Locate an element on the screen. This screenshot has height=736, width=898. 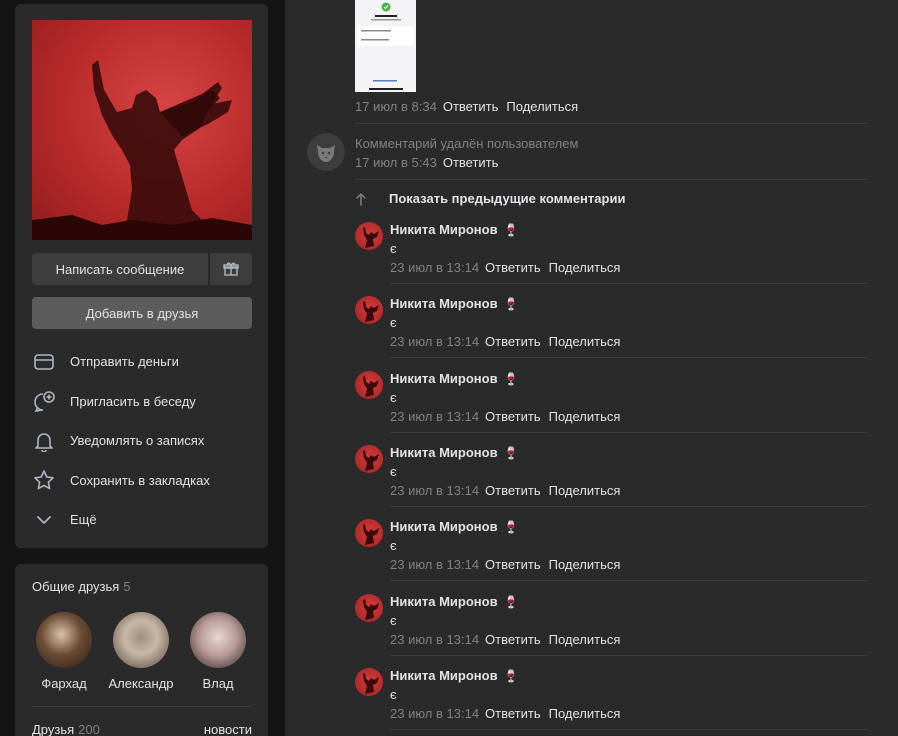
mutual-friends-count: 5 is located at coordinates (127, 586).